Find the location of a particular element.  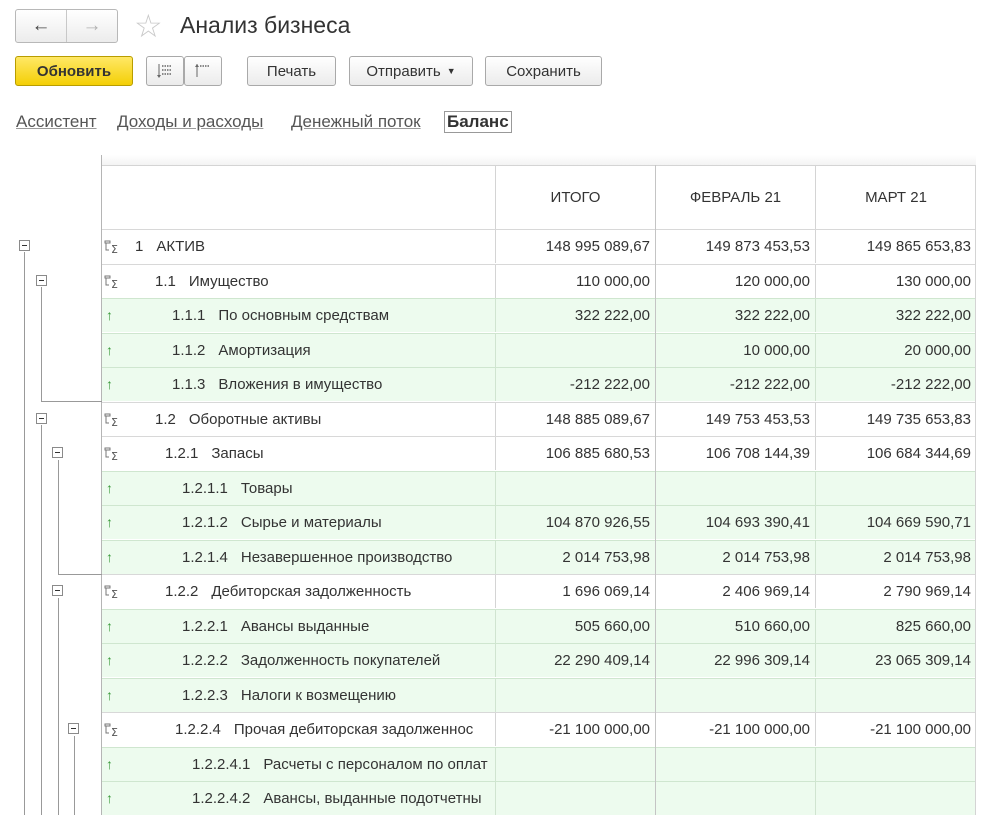

table-row: ↑ 1.2.2.4.1 Расчеты с персоналом по оплат is located at coordinates (539, 764).